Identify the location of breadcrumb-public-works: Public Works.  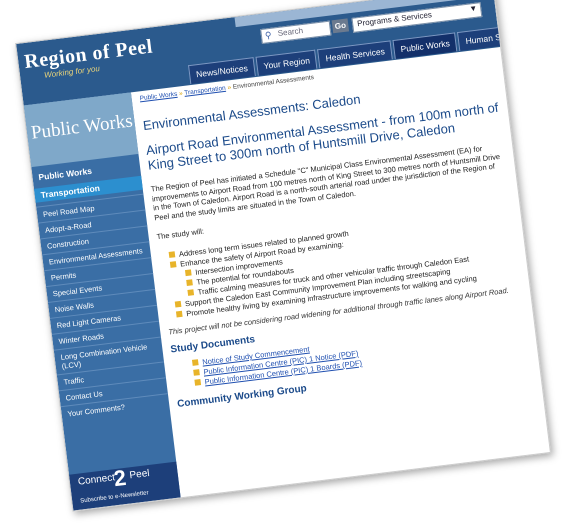
(158, 97).